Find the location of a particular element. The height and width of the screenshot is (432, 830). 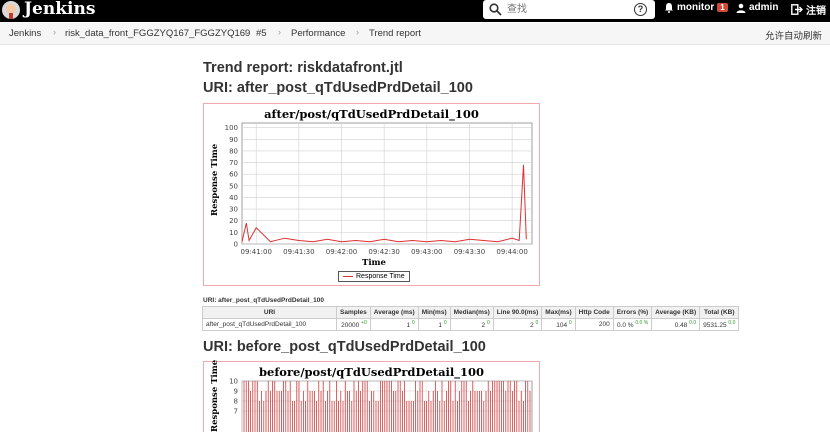

logout-label: 注销 is located at coordinates (816, 11).